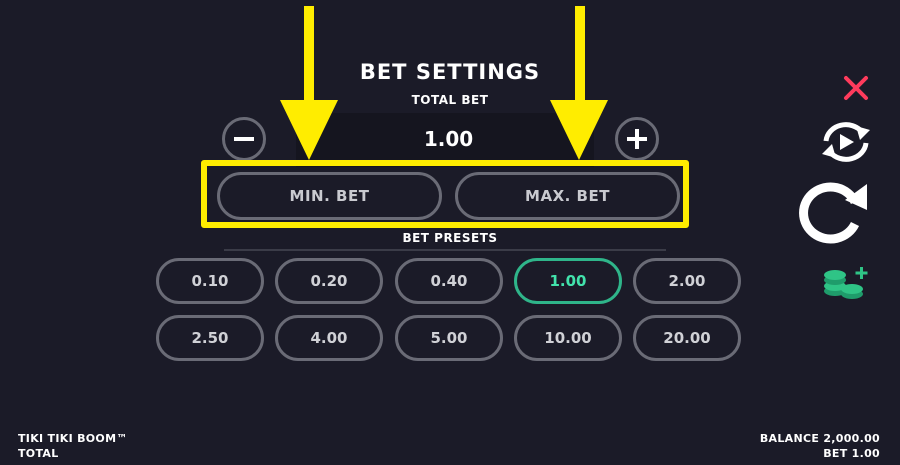 The width and height of the screenshot is (900, 465). What do you see at coordinates (210, 338) in the screenshot?
I see `preset-2.50: 2.50` at bounding box center [210, 338].